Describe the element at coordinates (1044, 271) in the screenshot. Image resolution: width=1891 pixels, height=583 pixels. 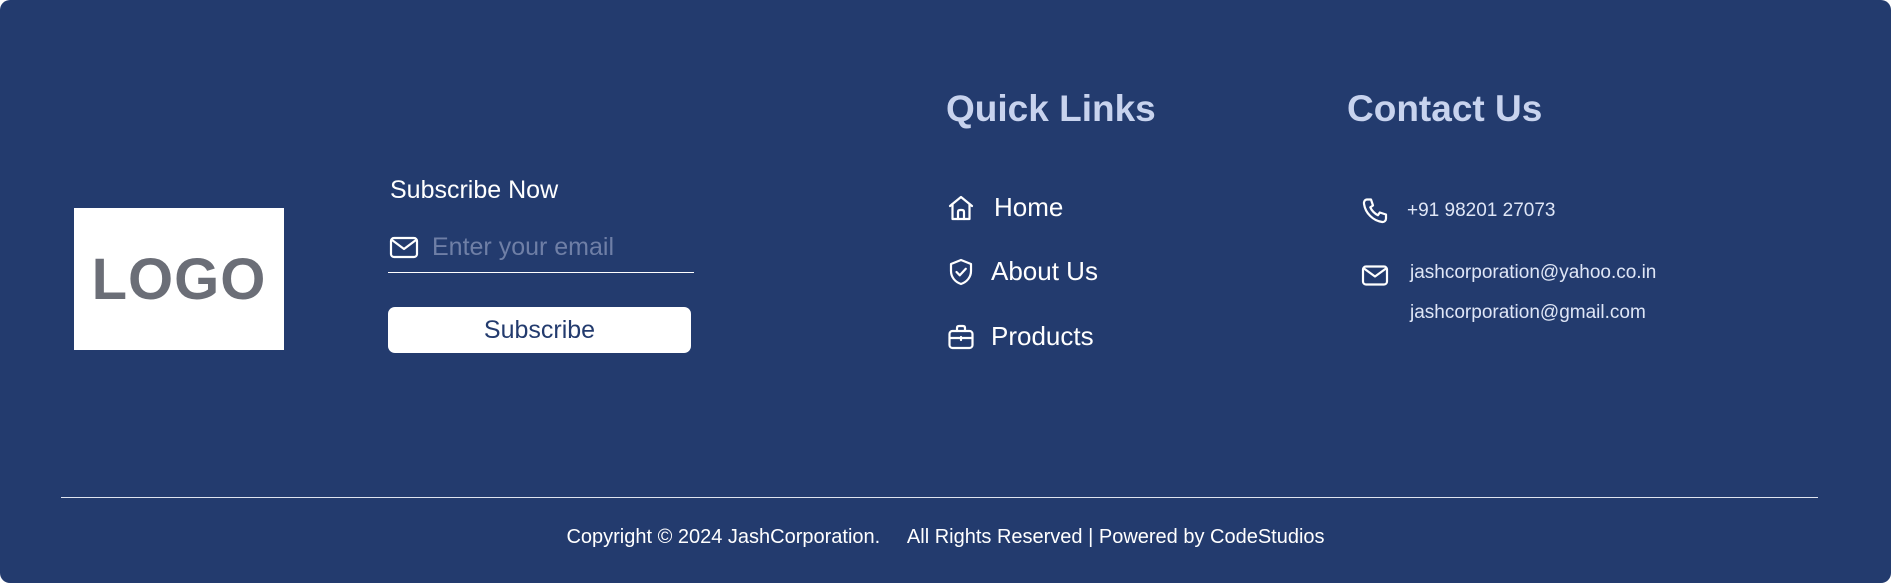
I see `quick-link-about-label: About Us` at that location.